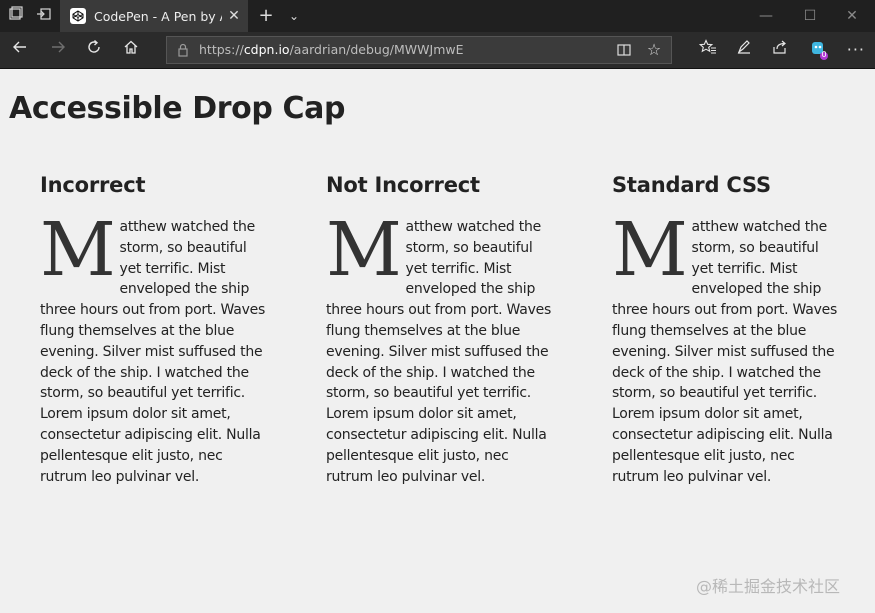 The width and height of the screenshot is (875, 613). Describe the element at coordinates (93, 185) in the screenshot. I see `column-heading: Incorrect` at that location.